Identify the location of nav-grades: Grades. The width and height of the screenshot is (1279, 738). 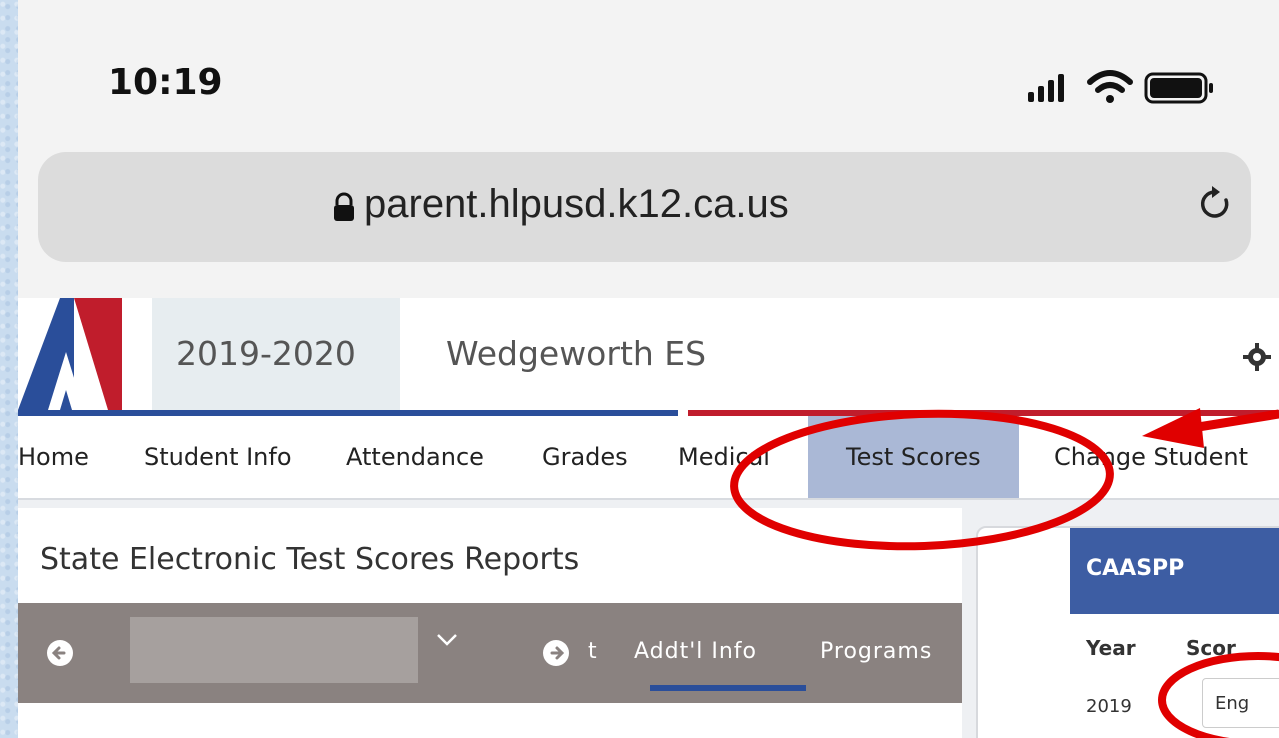
(585, 457).